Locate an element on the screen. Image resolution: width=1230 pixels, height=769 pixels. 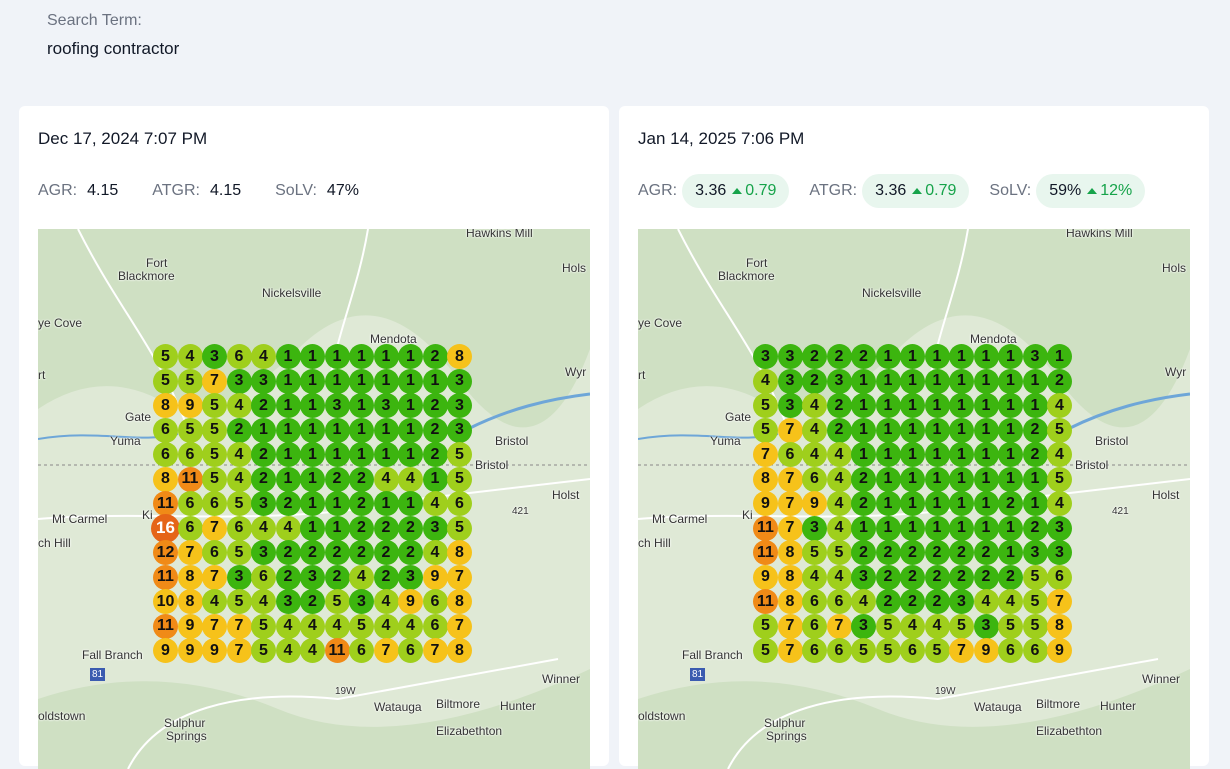
rank-pin: 16 is located at coordinates (165, 528).